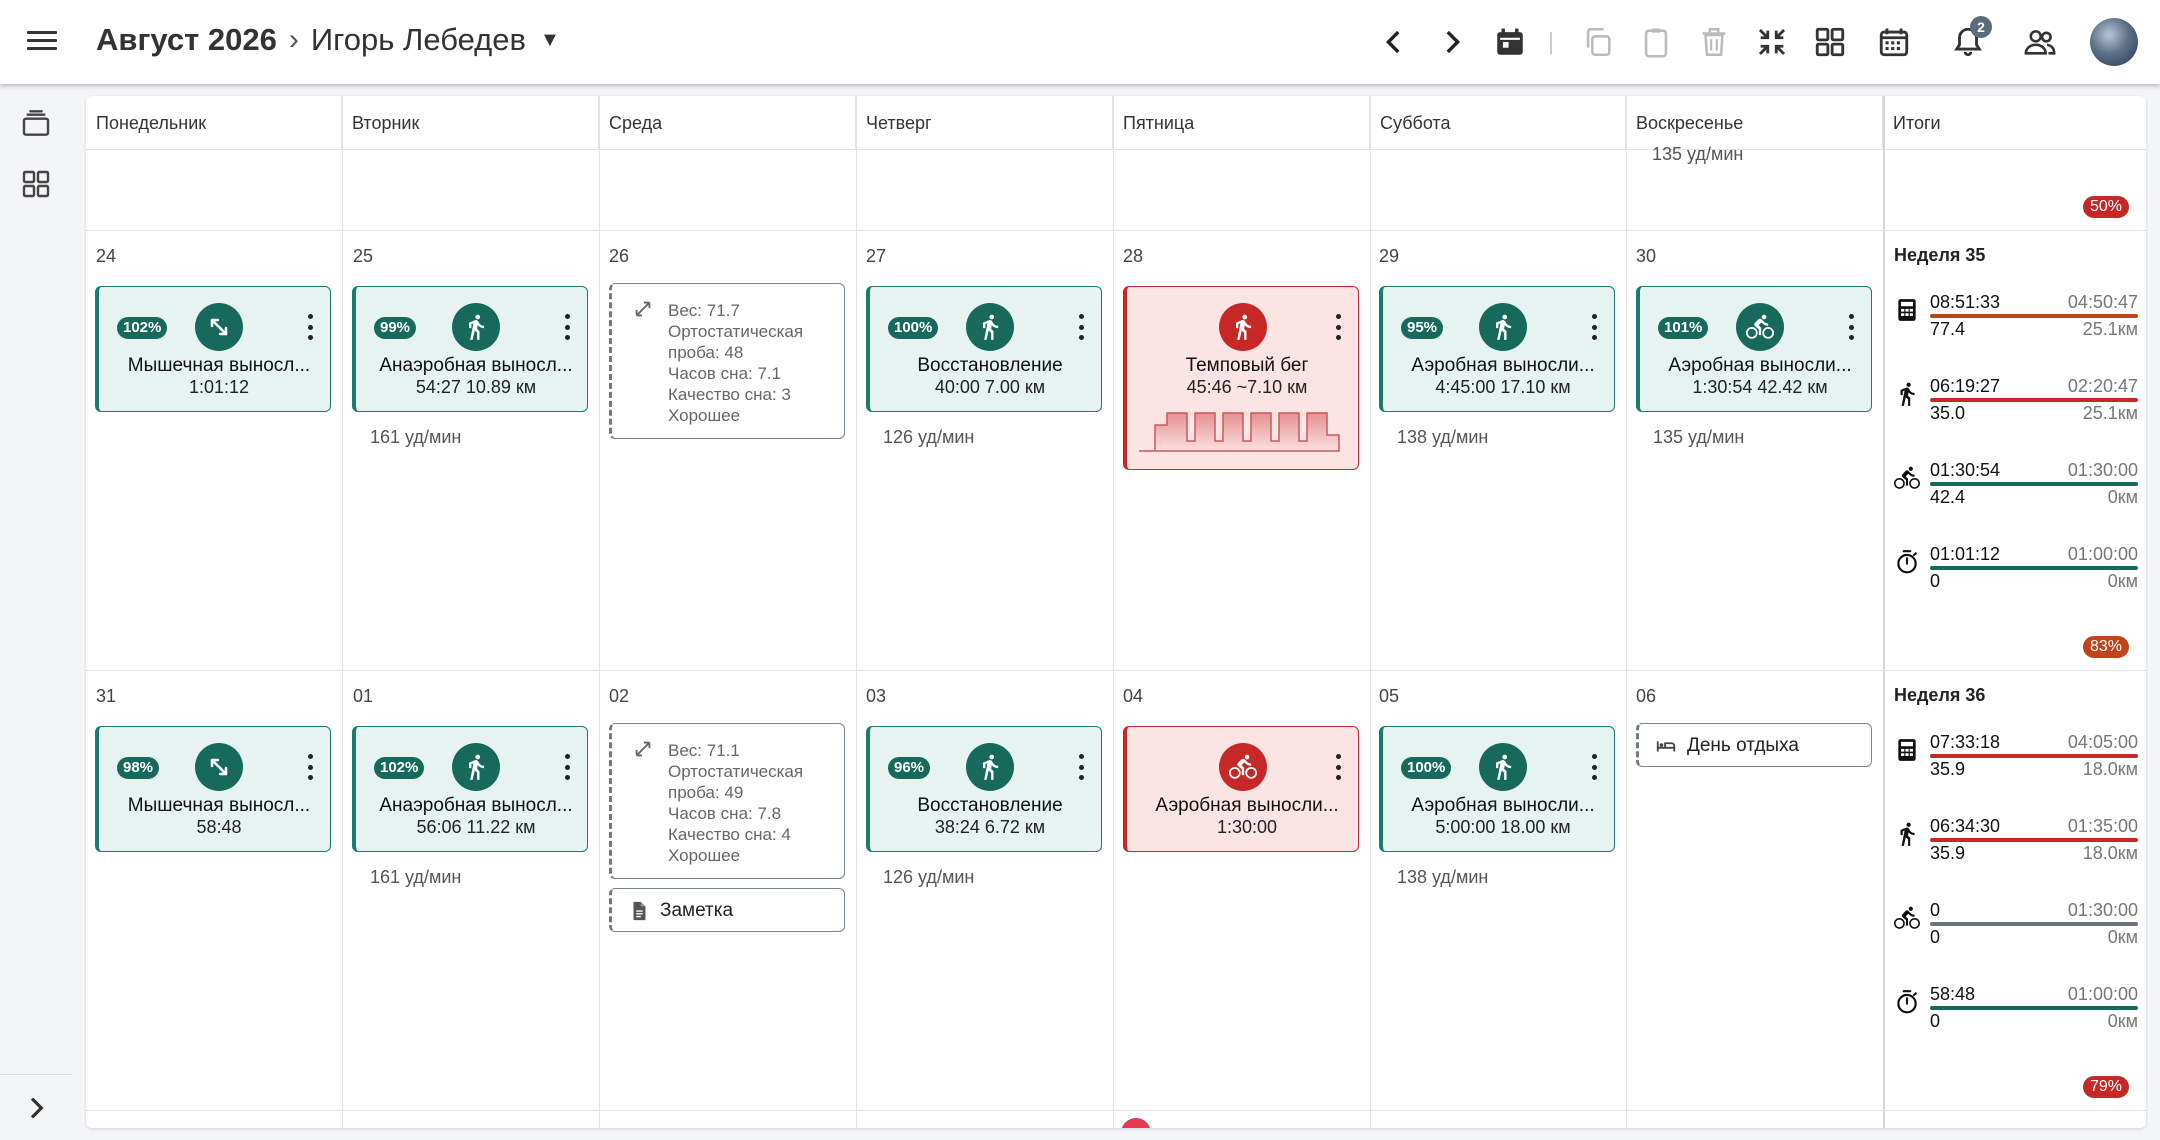 The width and height of the screenshot is (2160, 1140). I want to click on planned-distance: 18.0км, so click(2110, 769).